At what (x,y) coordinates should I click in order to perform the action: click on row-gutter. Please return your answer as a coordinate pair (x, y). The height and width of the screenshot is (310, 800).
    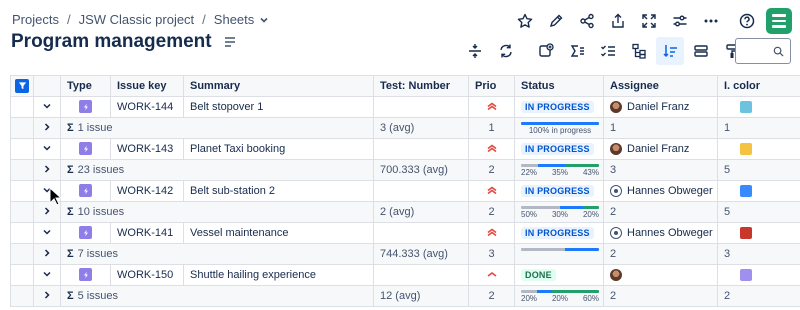
    Looking at the image, I should click on (22, 233).